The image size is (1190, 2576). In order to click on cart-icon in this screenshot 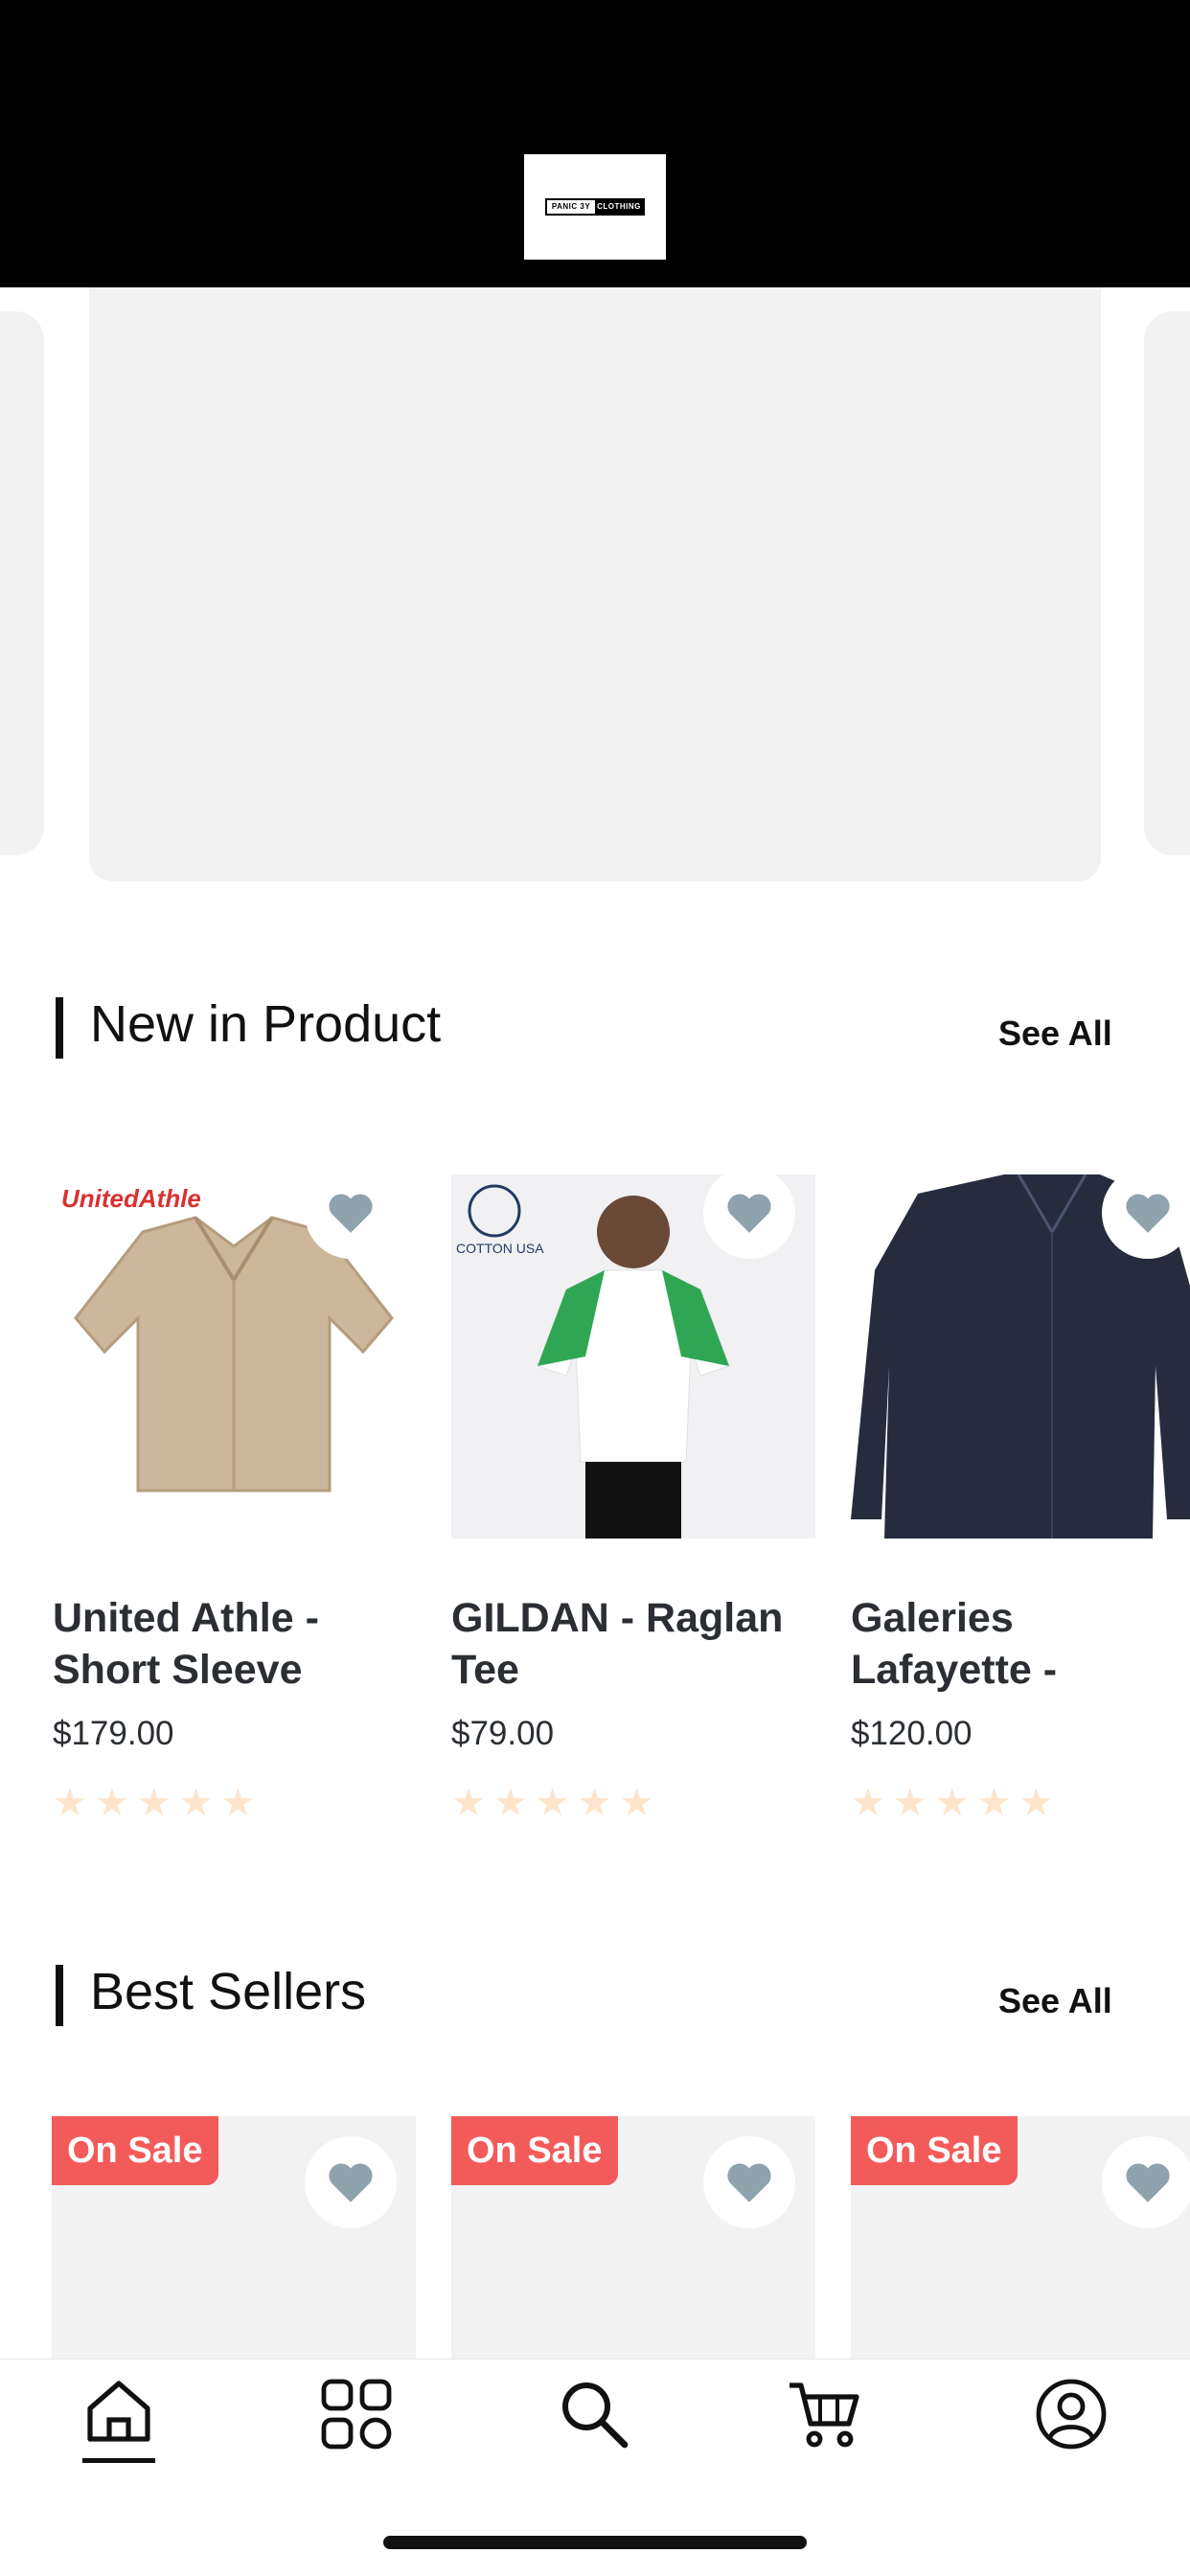, I will do `click(825, 2415)`.